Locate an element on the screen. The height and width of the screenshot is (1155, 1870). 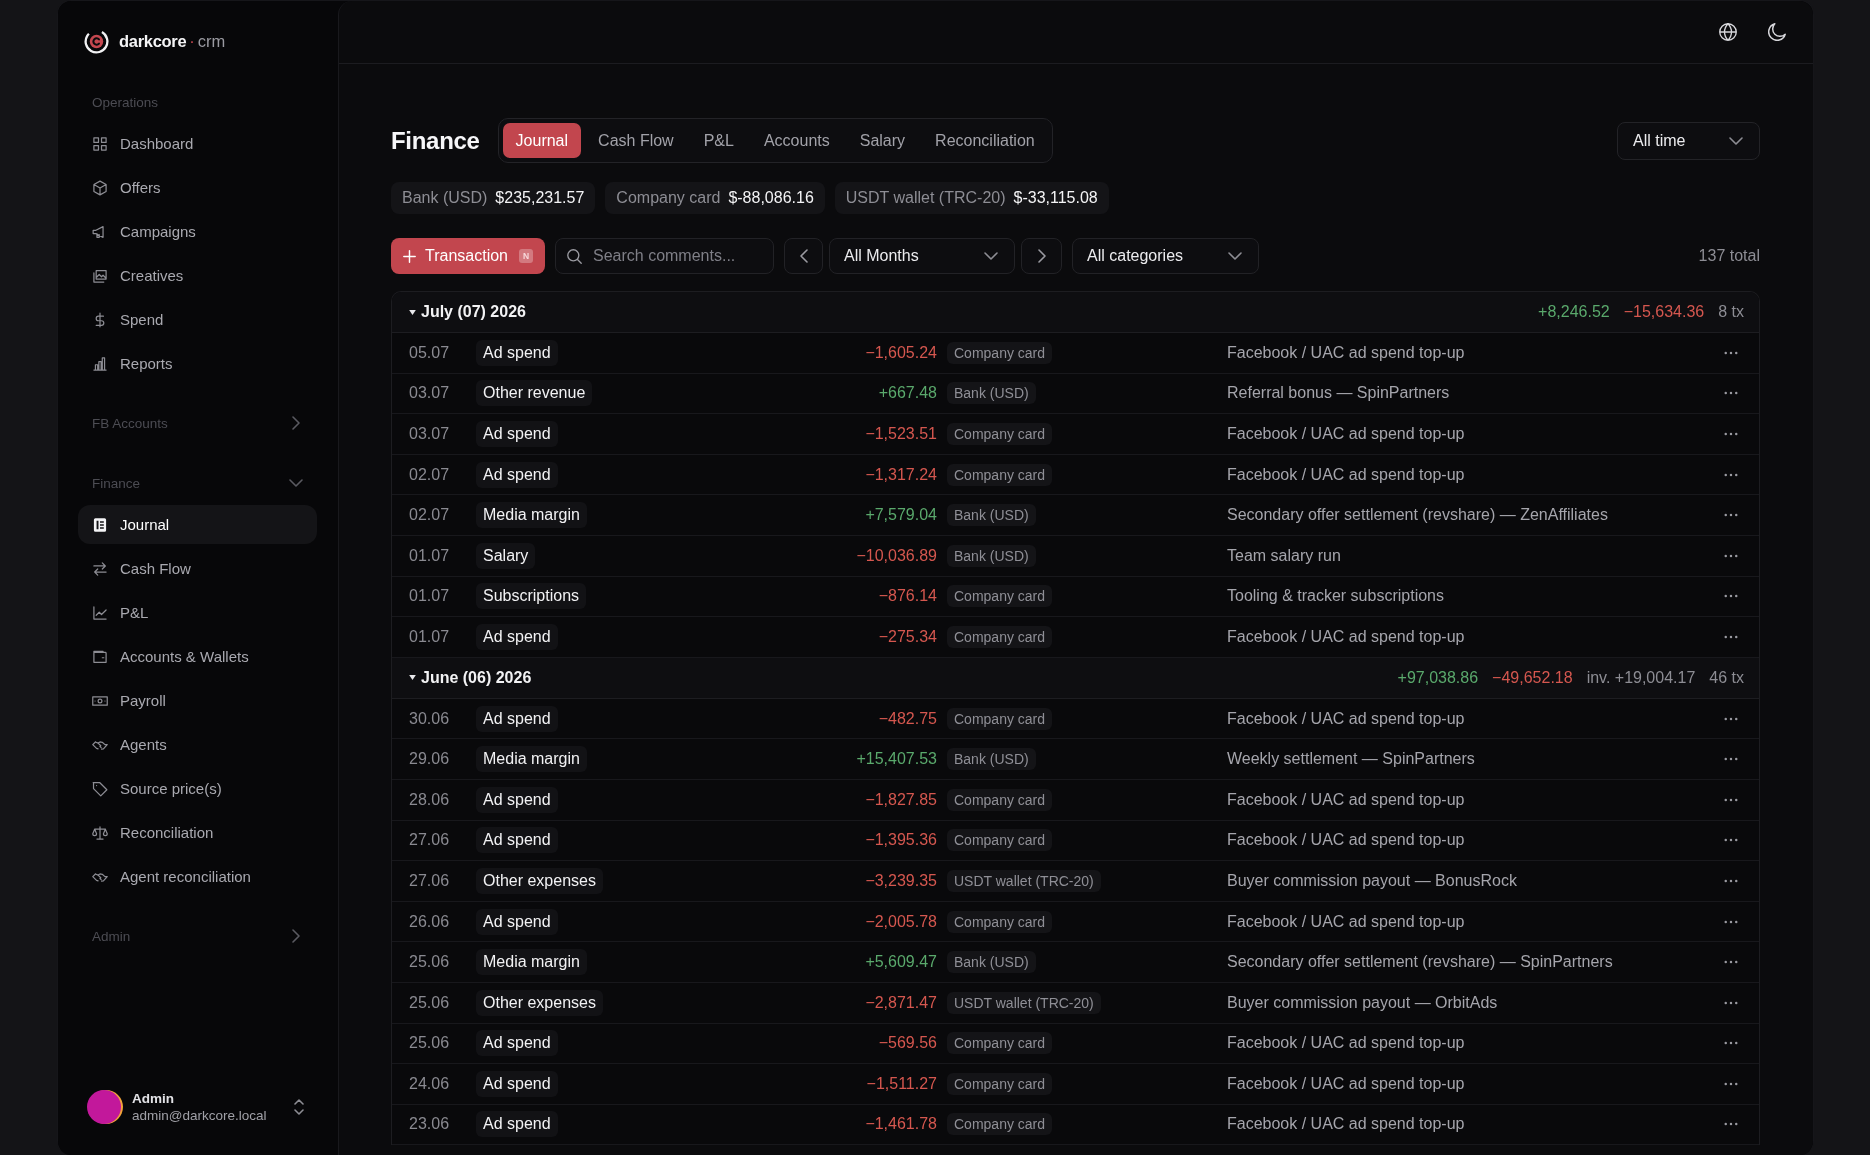
nav-item: Payroll is located at coordinates (197, 700).